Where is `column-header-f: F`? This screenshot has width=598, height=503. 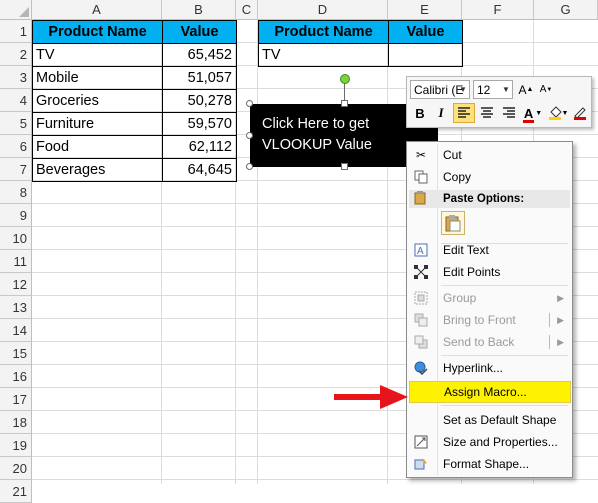 column-header-f: F is located at coordinates (498, 10).